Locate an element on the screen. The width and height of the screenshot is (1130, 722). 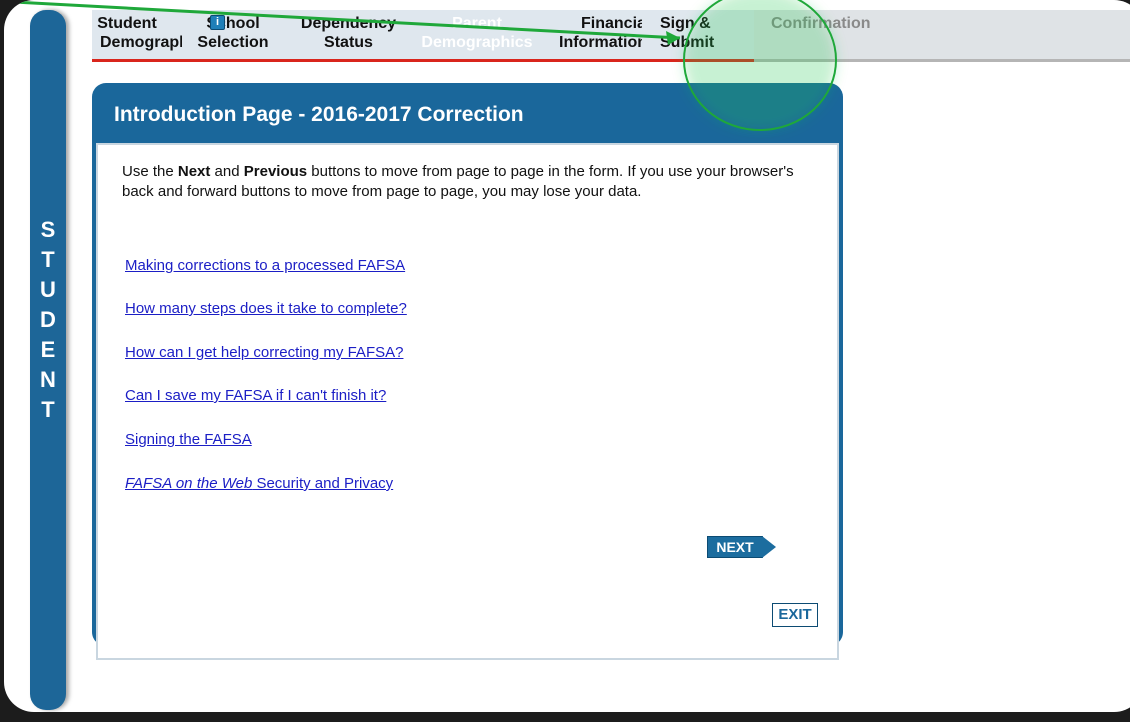
next-label: NEXT is located at coordinates (735, 547).